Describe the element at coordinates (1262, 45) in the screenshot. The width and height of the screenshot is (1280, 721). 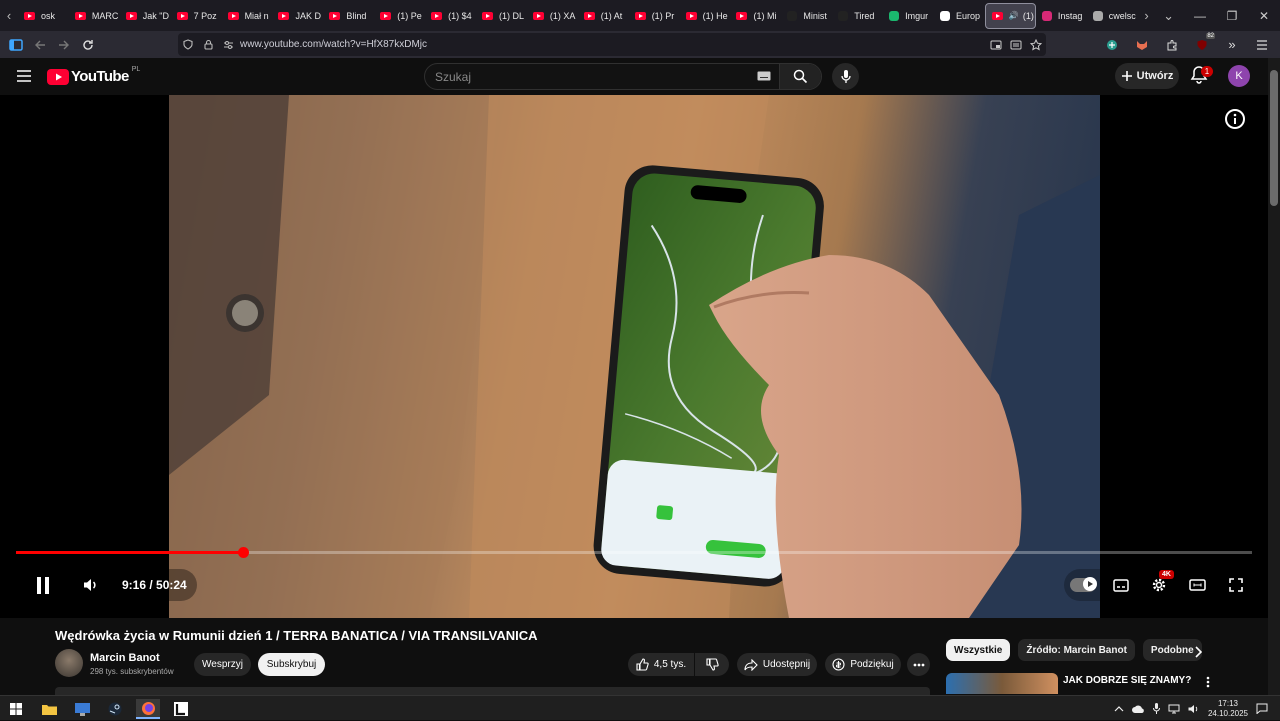
I see `hamburger-menu-icon` at that location.